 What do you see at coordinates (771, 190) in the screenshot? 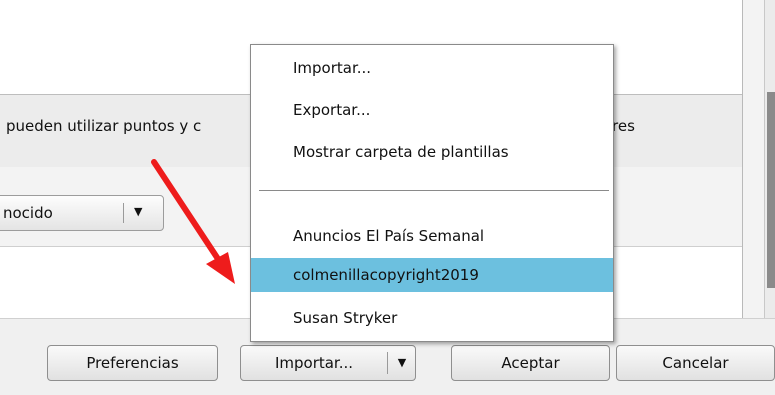
I see `scrollbar-thumb` at bounding box center [771, 190].